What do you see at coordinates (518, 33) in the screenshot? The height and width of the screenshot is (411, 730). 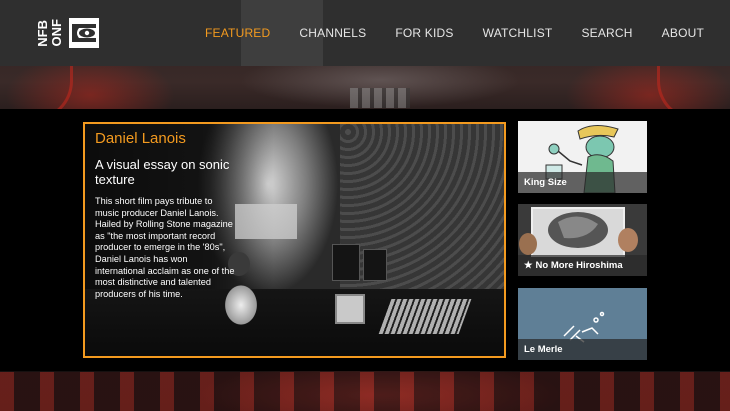 I see `nav-watchlist: WATCHLIST` at bounding box center [518, 33].